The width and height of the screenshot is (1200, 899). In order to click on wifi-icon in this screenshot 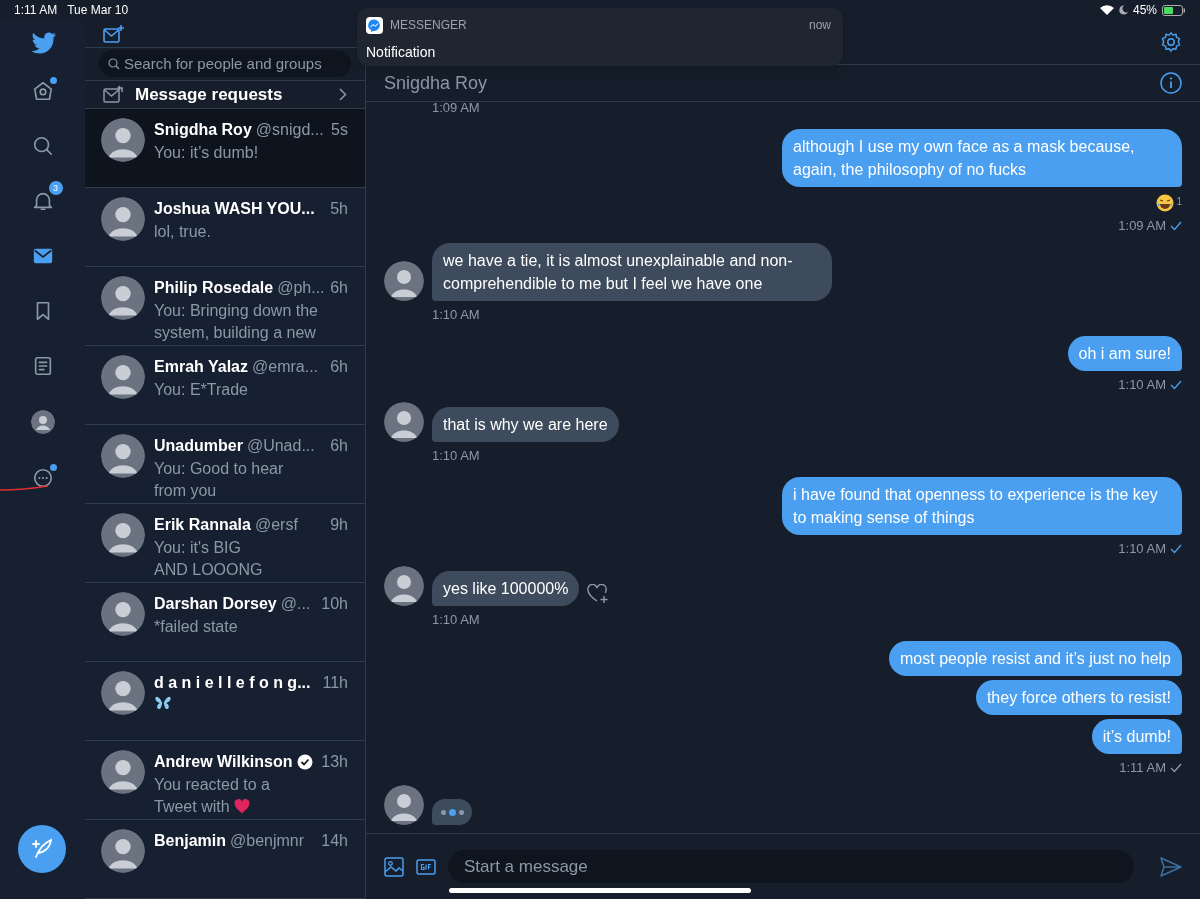, I will do `click(1106, 10)`.